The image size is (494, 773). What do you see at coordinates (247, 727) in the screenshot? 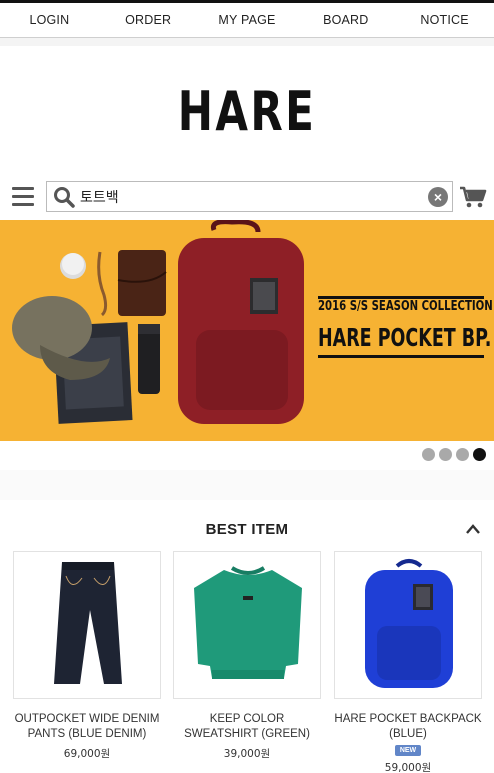
I see `product-name: KEEP COLOR SWEATSHIRT (GREEN)` at bounding box center [247, 727].